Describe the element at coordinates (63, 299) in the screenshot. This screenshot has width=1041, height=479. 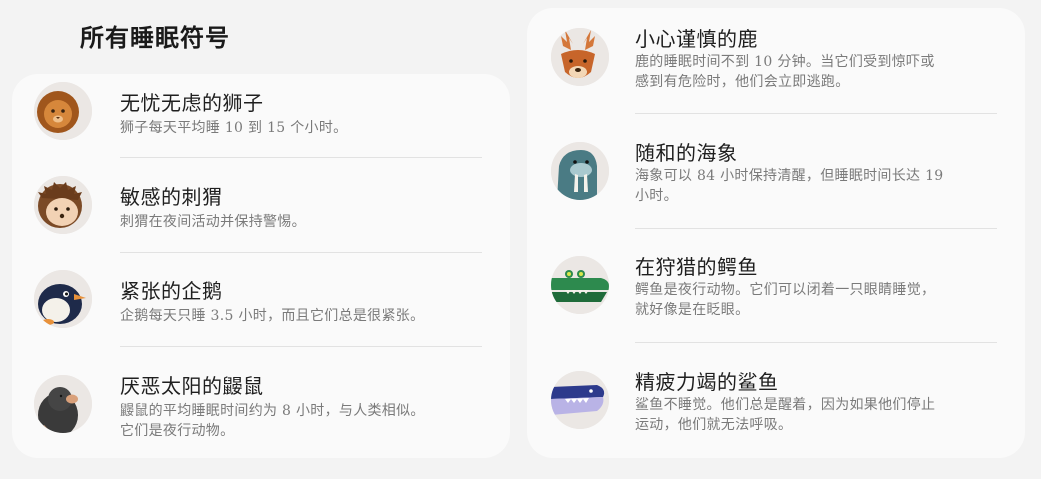
I see `penguin-icon` at that location.